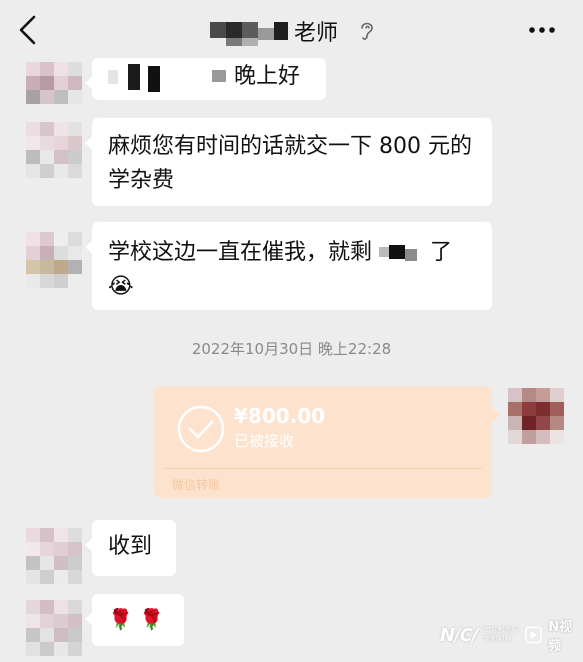  Describe the element at coordinates (264, 441) in the screenshot. I see `transfer-status: 已被接收` at that location.